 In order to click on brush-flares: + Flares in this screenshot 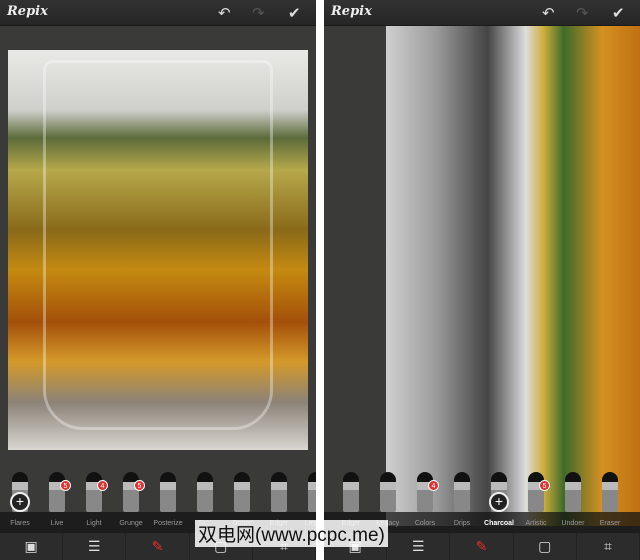, I will do `click(20, 499)`.